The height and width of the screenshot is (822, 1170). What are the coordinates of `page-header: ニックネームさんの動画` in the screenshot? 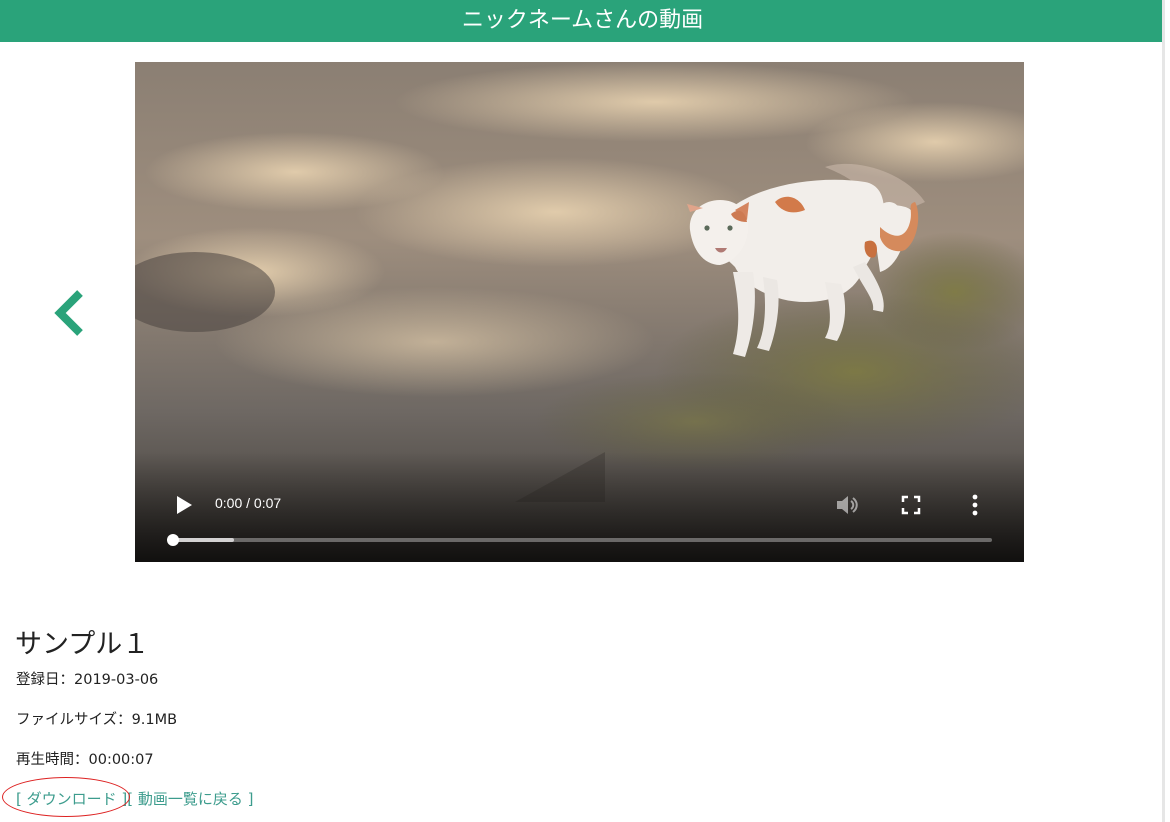 It's located at (582, 21).